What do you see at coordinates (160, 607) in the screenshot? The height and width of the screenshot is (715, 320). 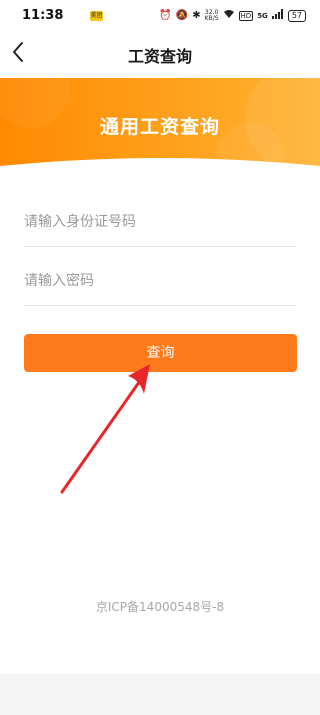 I see `icp-license: 京ICP备14000548号-8` at bounding box center [160, 607].